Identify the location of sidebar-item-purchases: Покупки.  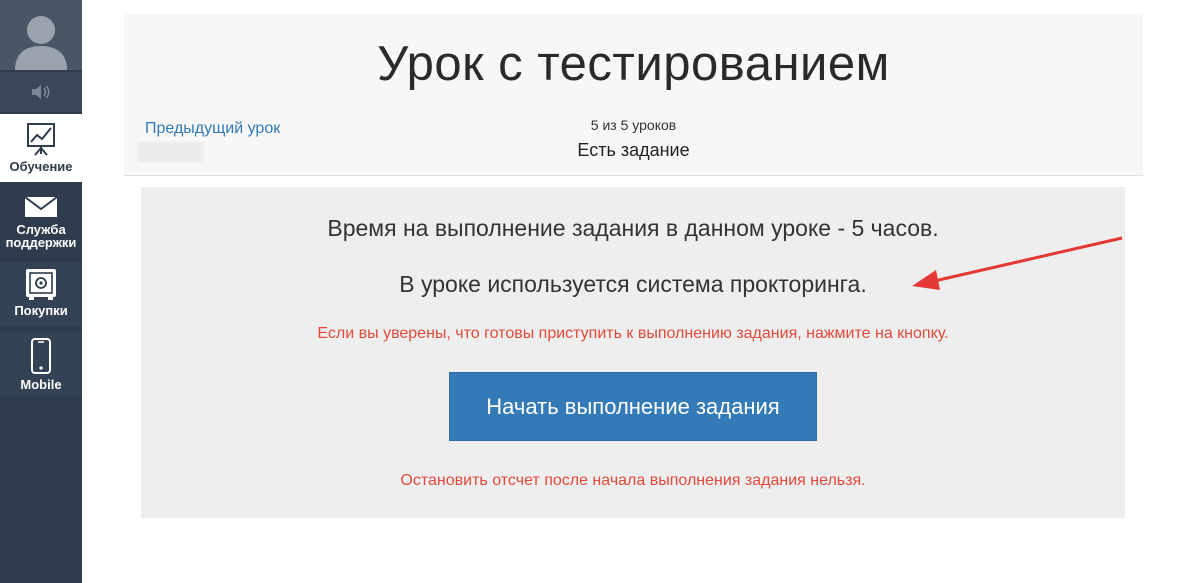
(41, 294).